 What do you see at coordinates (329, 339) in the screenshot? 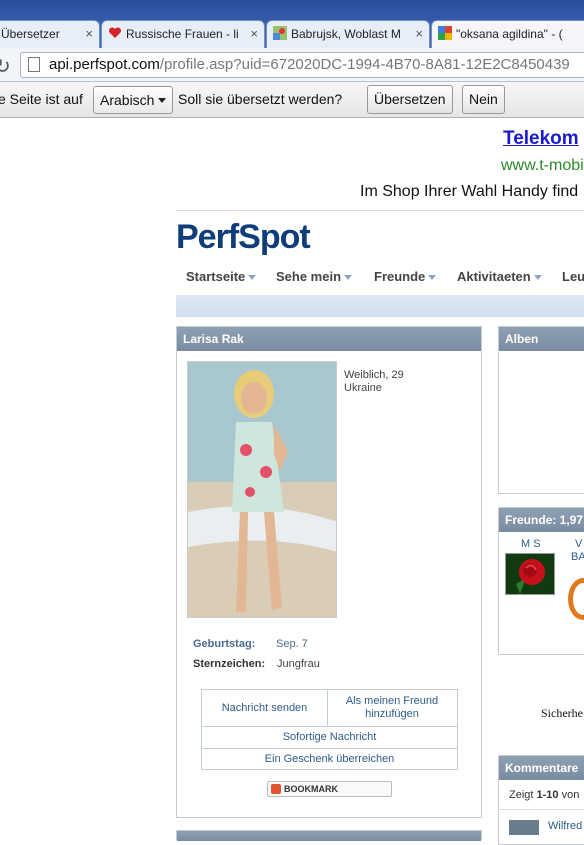
I see `profile-name: Larisa Rak` at bounding box center [329, 339].